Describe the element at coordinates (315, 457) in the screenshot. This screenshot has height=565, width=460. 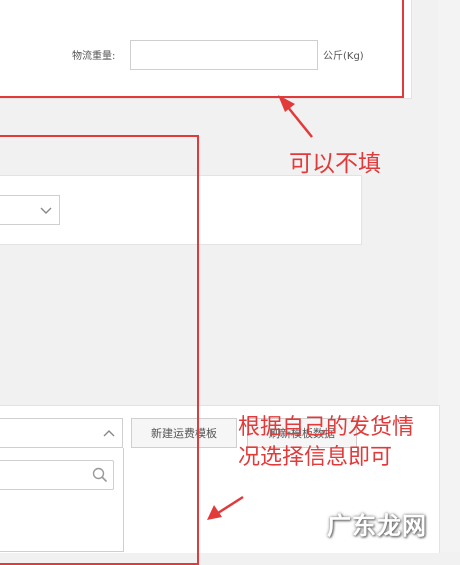
I see `annotation-choose-note-line2: 况选择信息即可` at that location.